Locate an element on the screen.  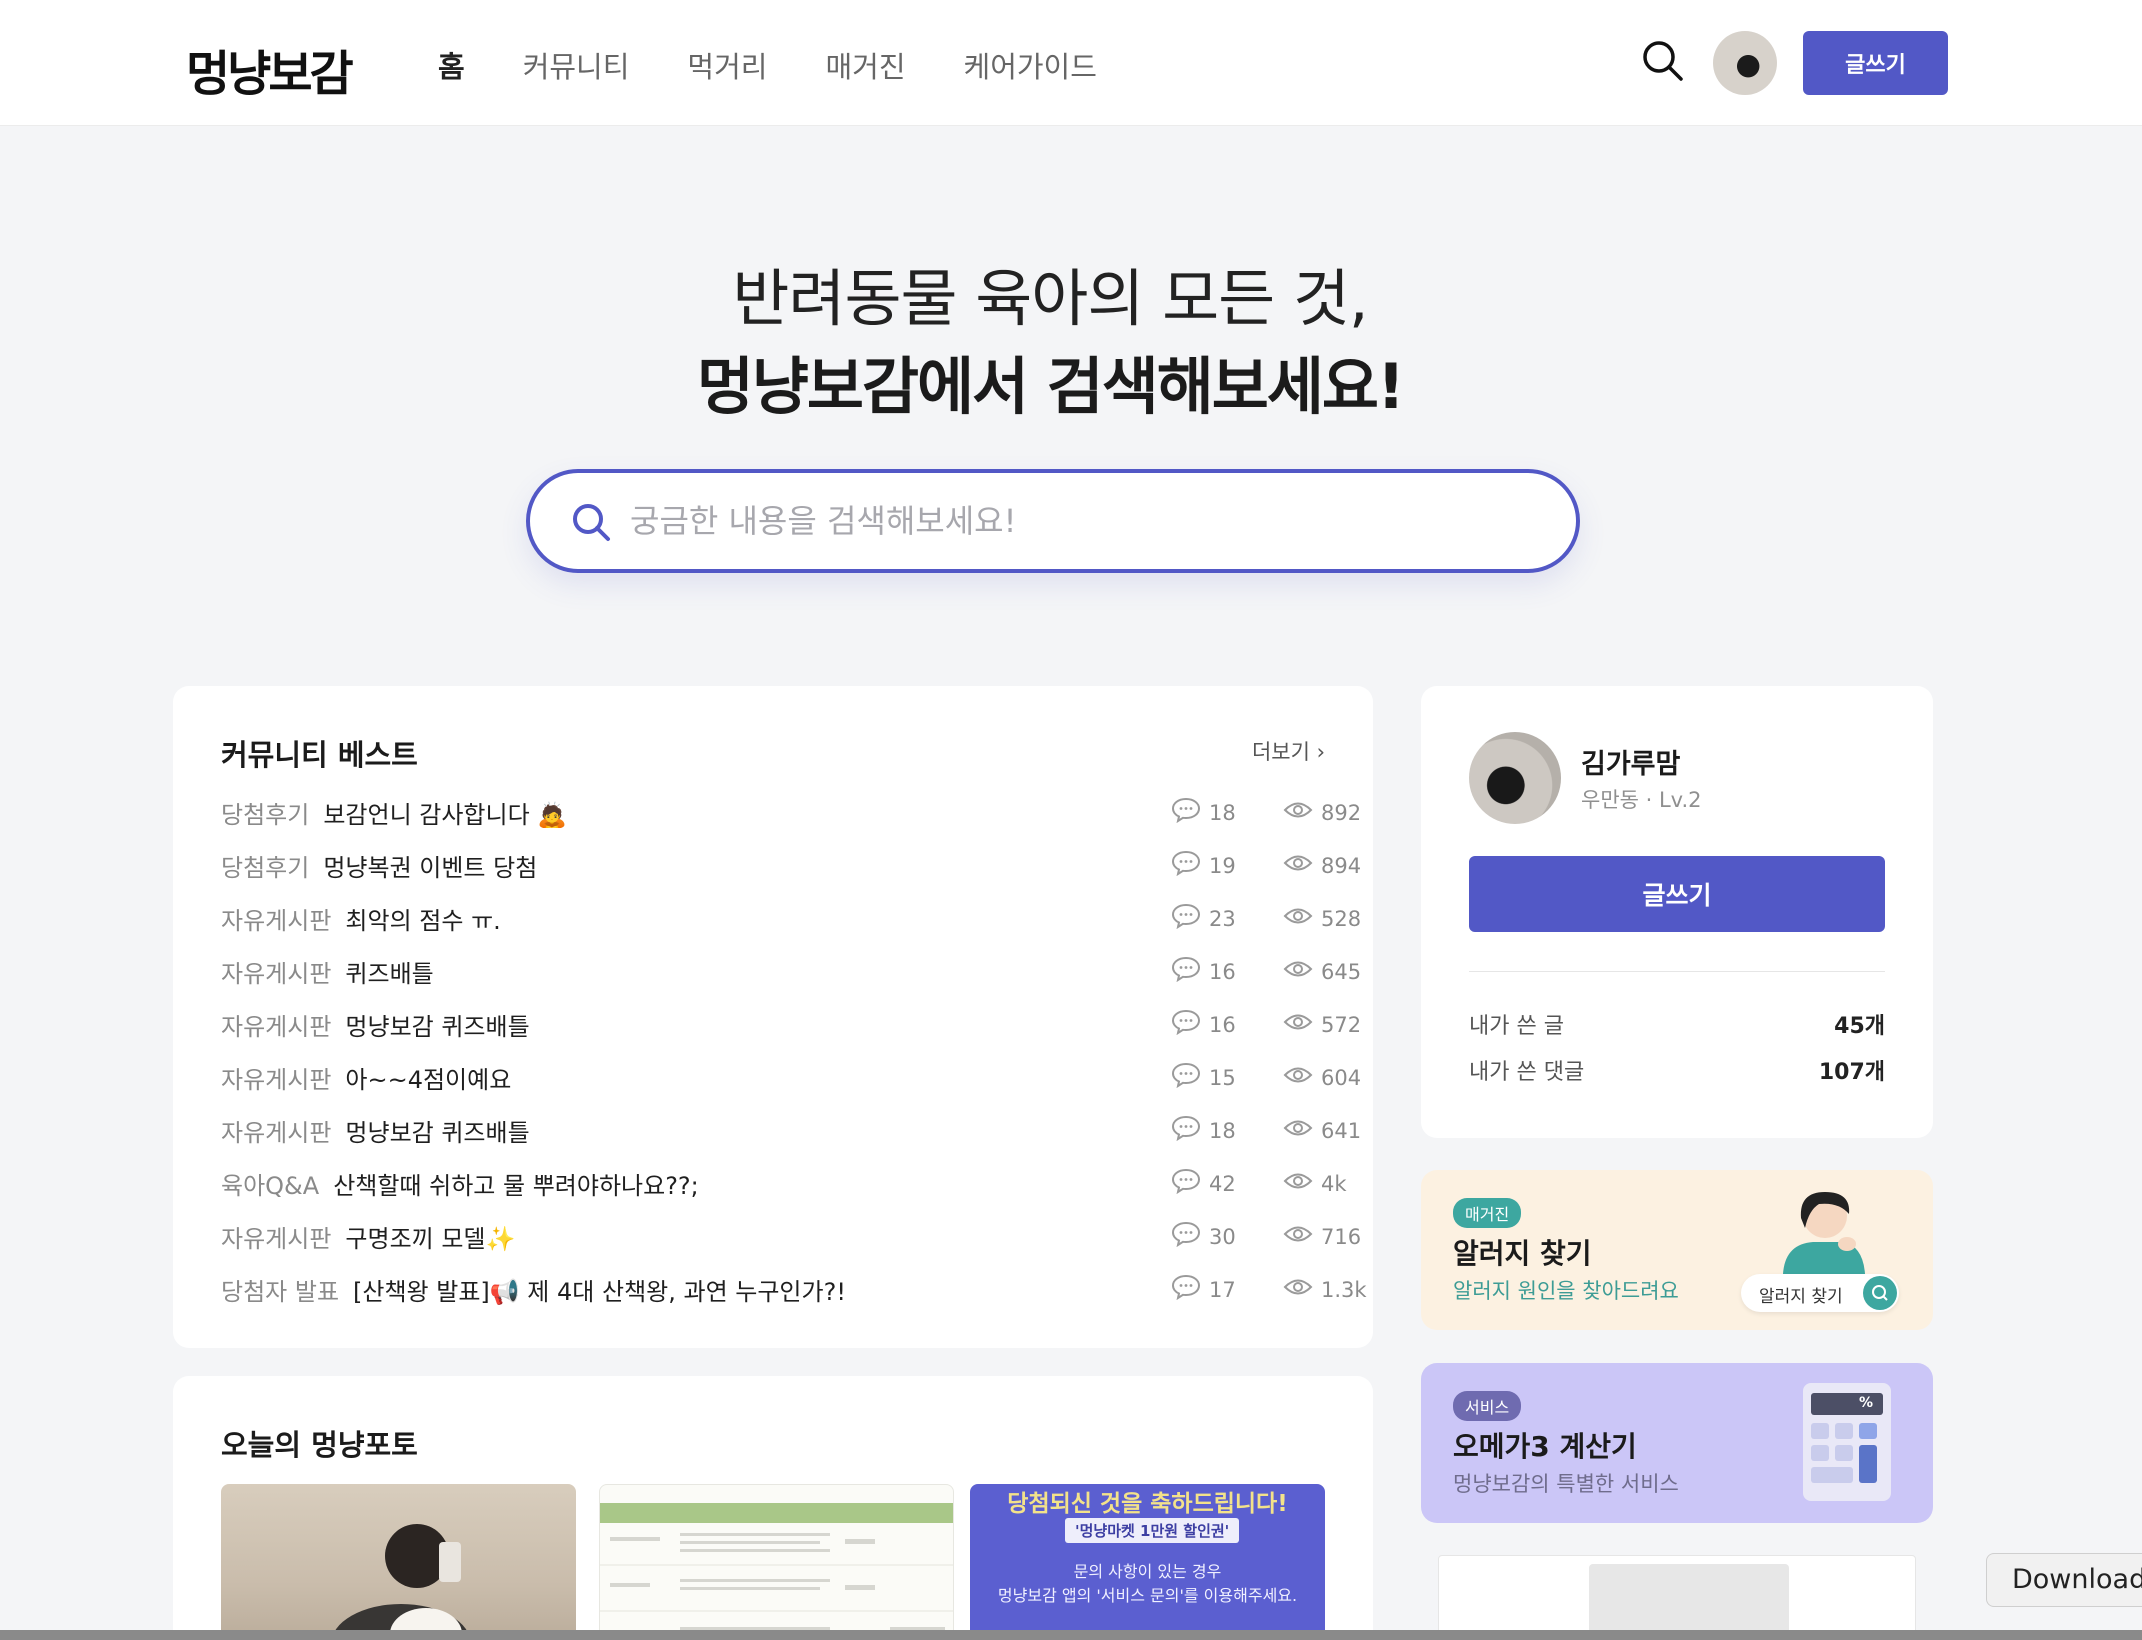
post-title: 최악의 점수 ㅠ. is located at coordinates (422, 918).